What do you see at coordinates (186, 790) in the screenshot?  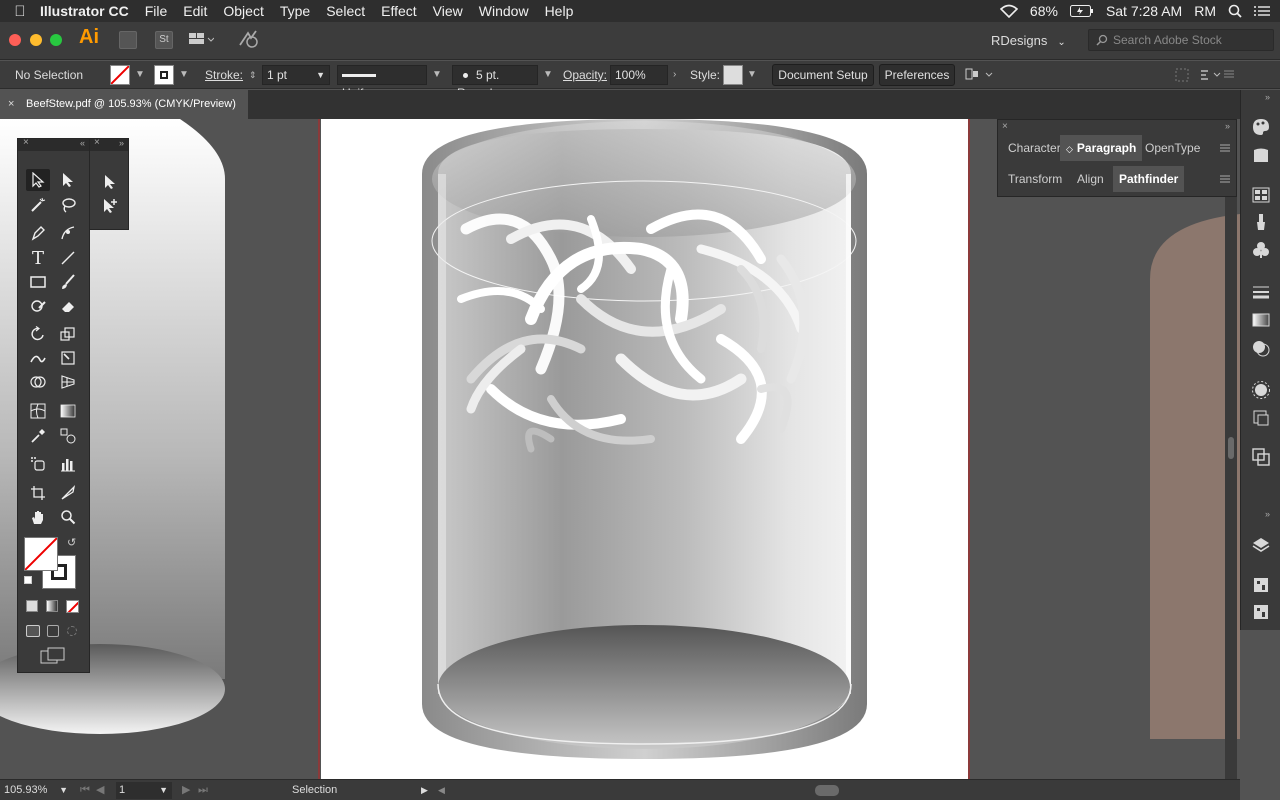 I see `next-artboard-icon: ▶` at bounding box center [186, 790].